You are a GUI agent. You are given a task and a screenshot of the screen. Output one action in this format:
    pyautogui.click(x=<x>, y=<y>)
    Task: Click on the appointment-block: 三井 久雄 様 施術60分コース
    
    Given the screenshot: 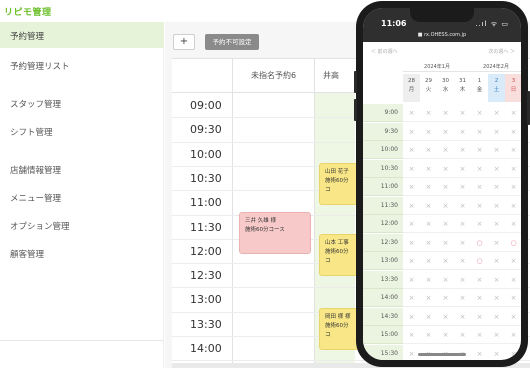 What is the action you would take?
    pyautogui.click(x=275, y=233)
    